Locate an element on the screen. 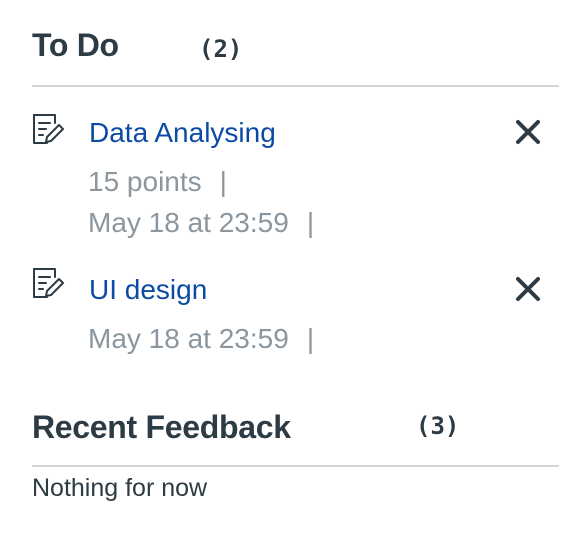 This screenshot has height=538, width=586. todo-link-data-analysing: Data Analysing is located at coordinates (182, 133).